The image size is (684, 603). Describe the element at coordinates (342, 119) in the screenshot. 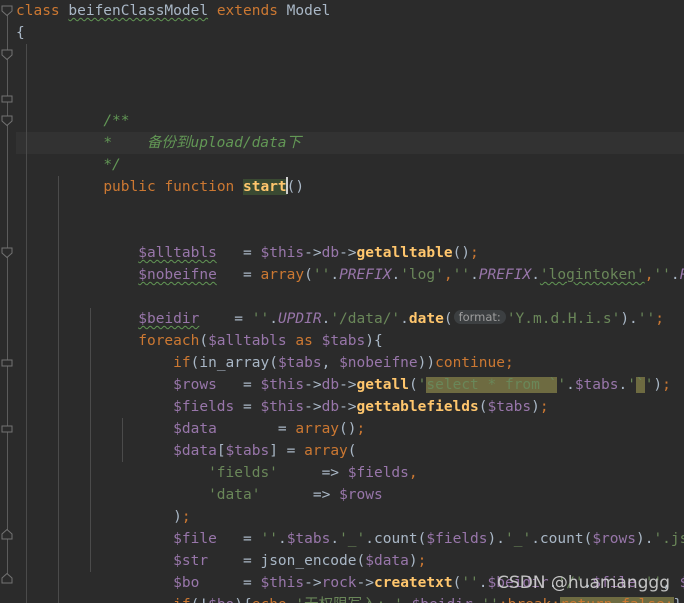

I see `code-line: * 备份到upload/data下` at that location.